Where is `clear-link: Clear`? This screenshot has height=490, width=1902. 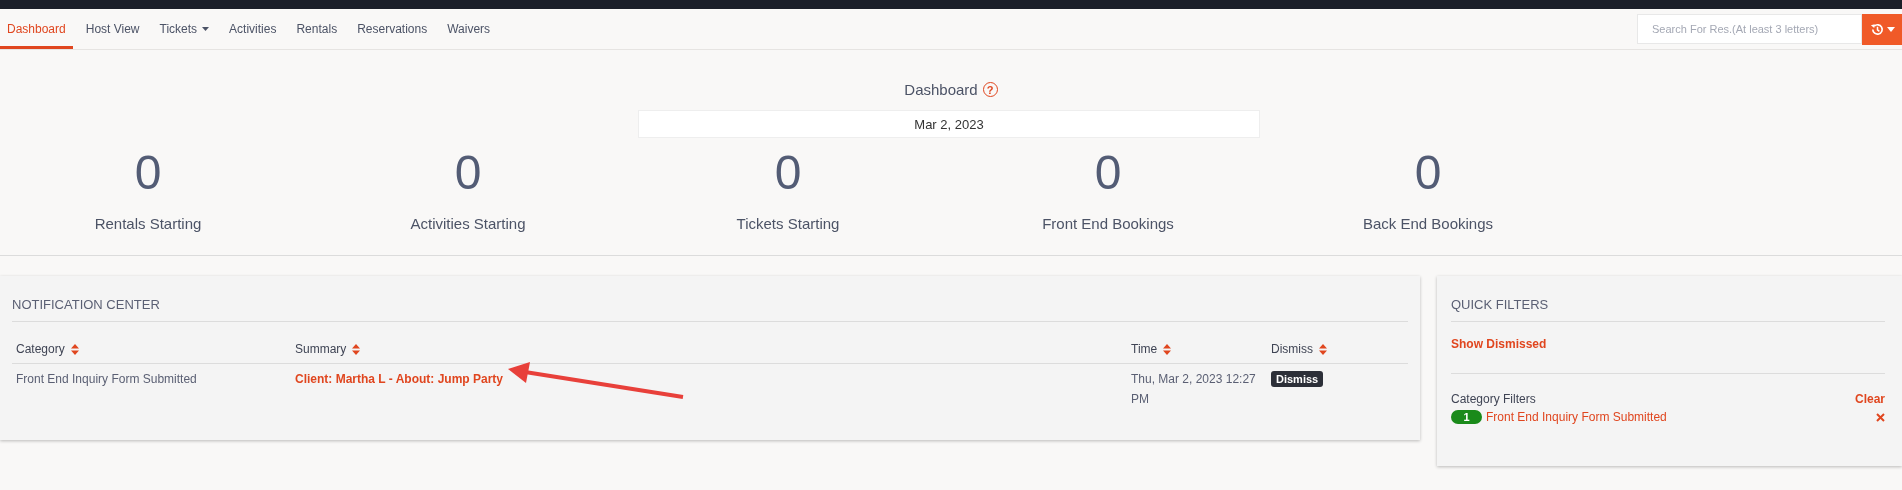
clear-link: Clear is located at coordinates (1869, 399).